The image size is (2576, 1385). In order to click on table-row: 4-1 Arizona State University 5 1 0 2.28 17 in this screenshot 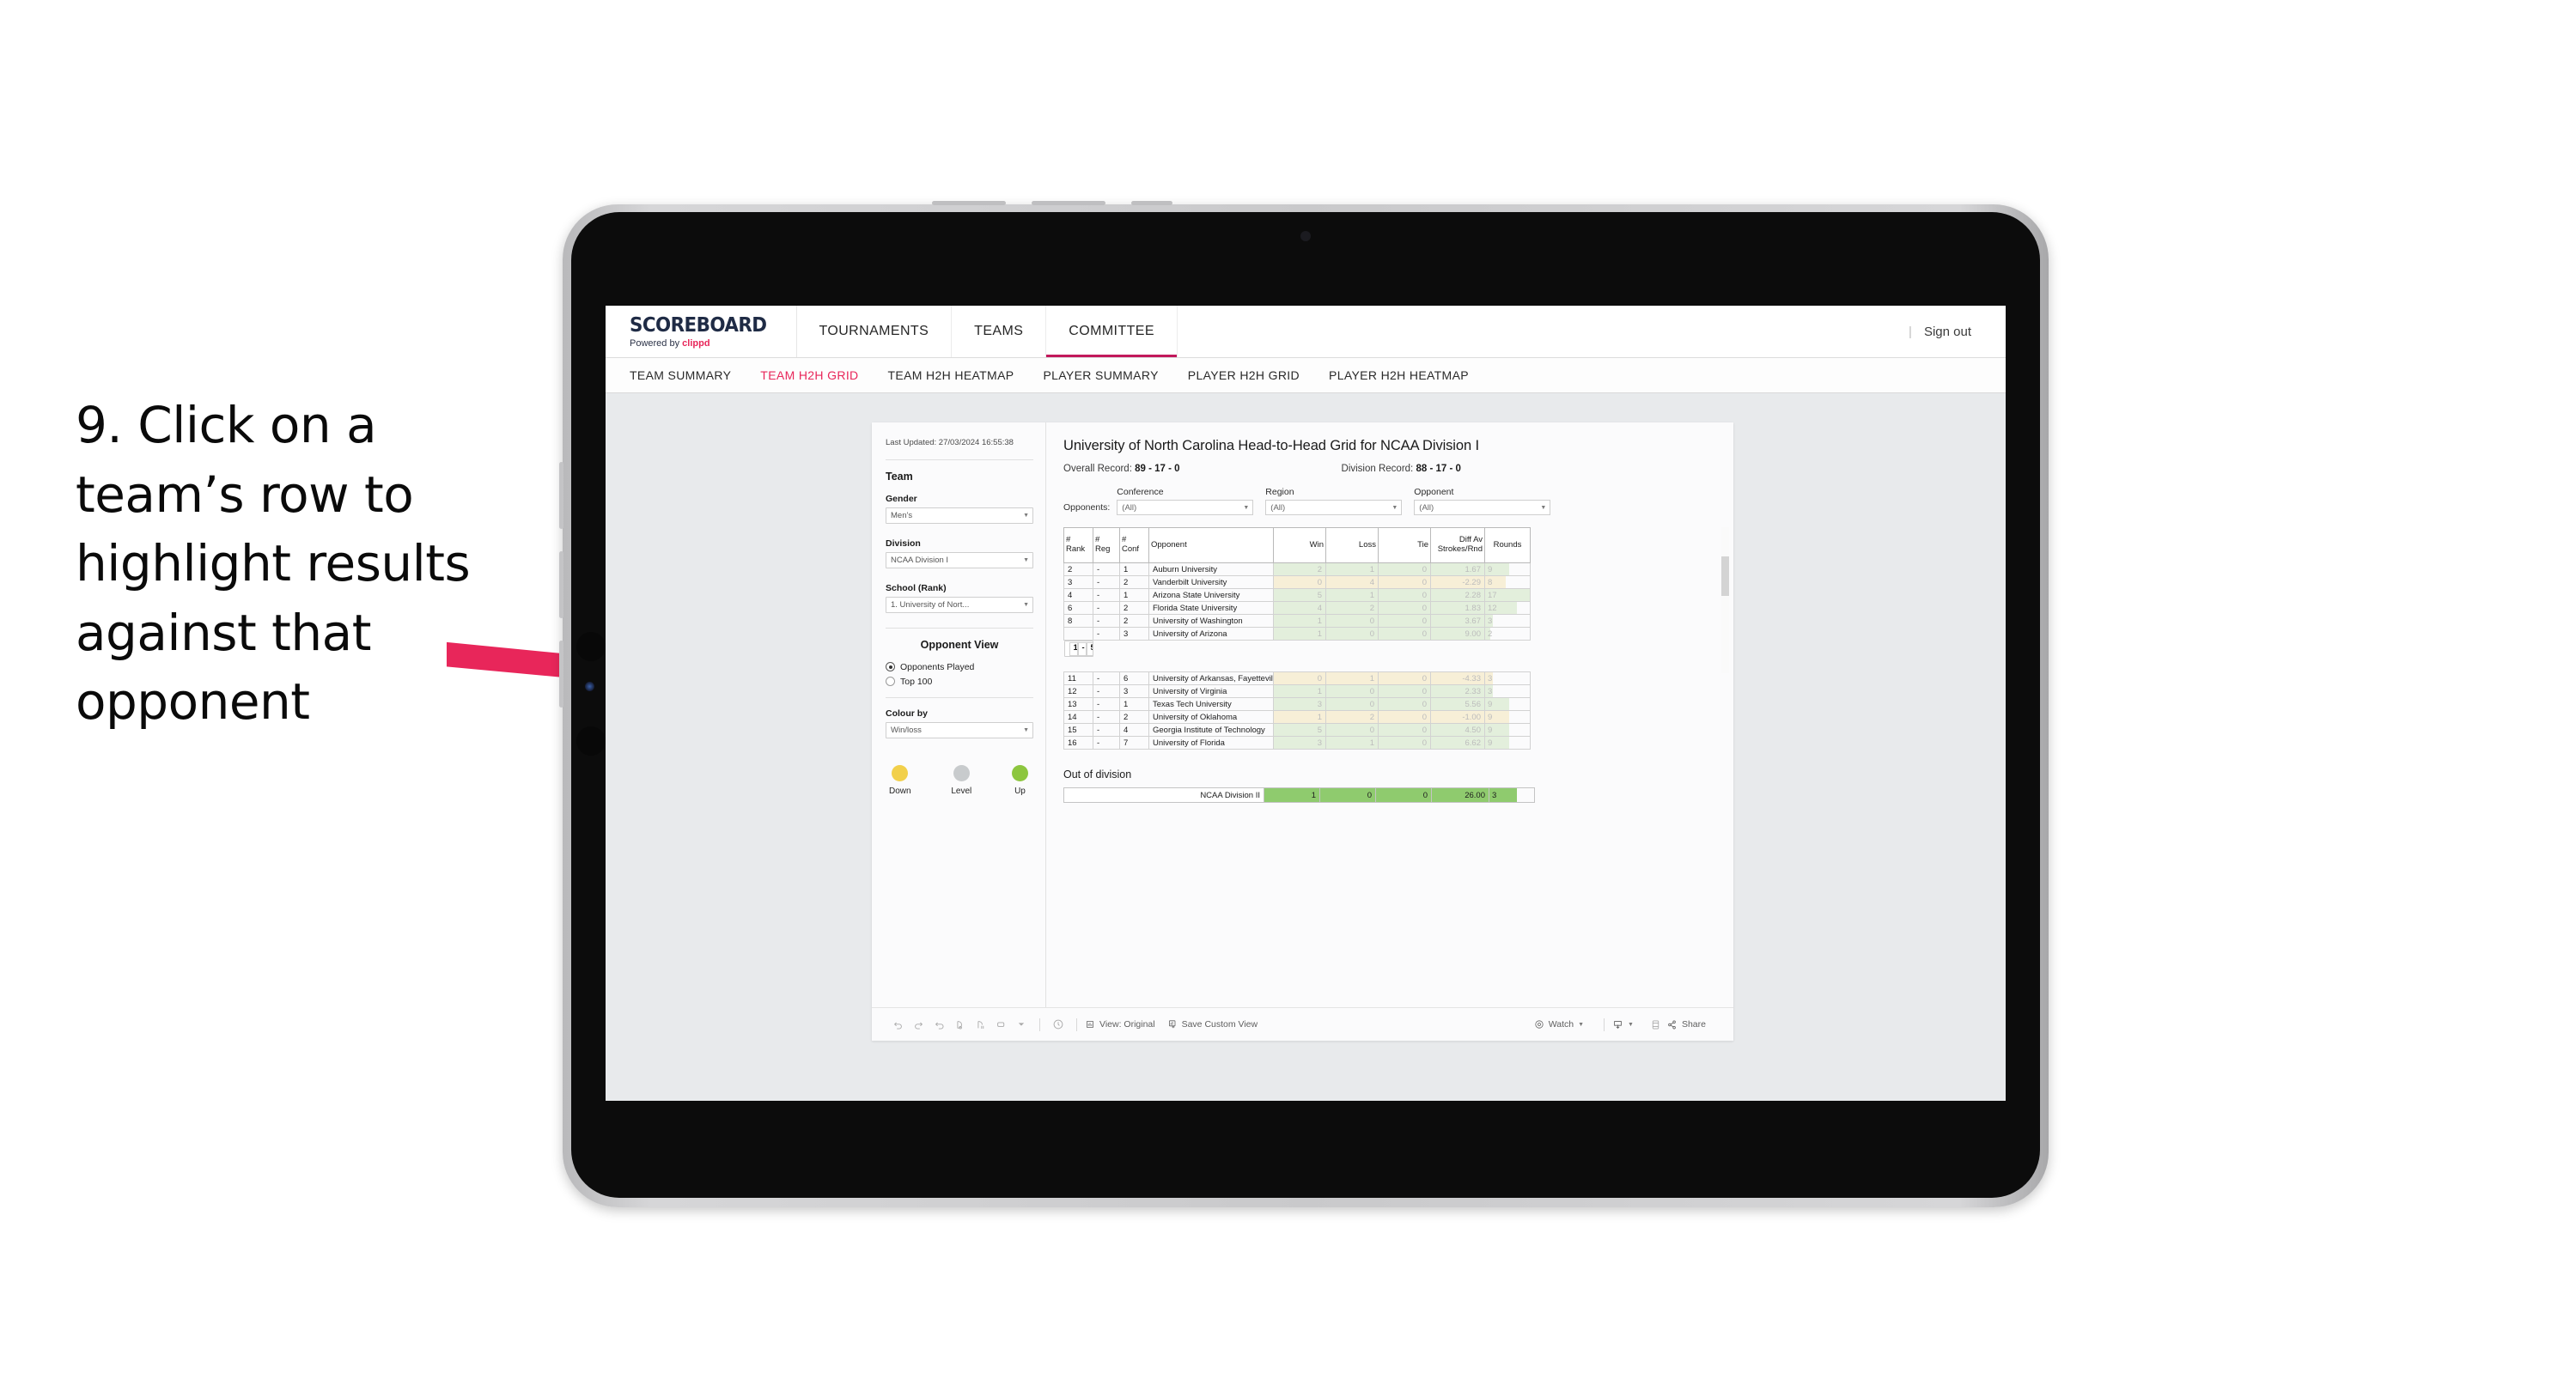, I will do `click(1297, 595)`.